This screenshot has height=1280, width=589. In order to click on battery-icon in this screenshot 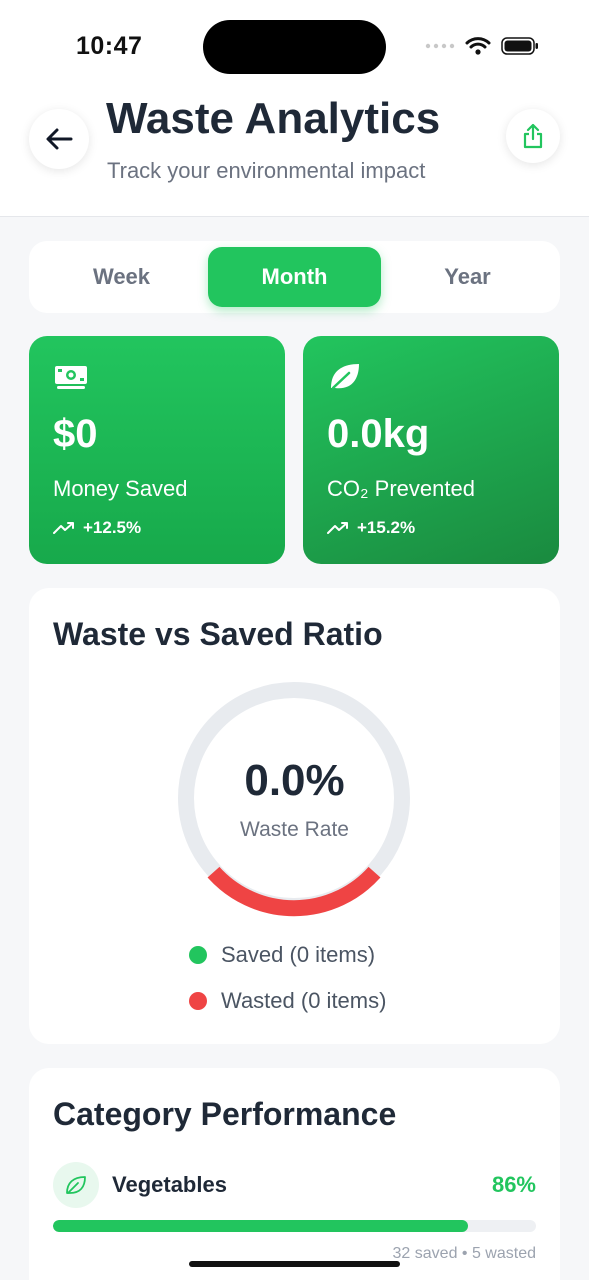, I will do `click(519, 46)`.